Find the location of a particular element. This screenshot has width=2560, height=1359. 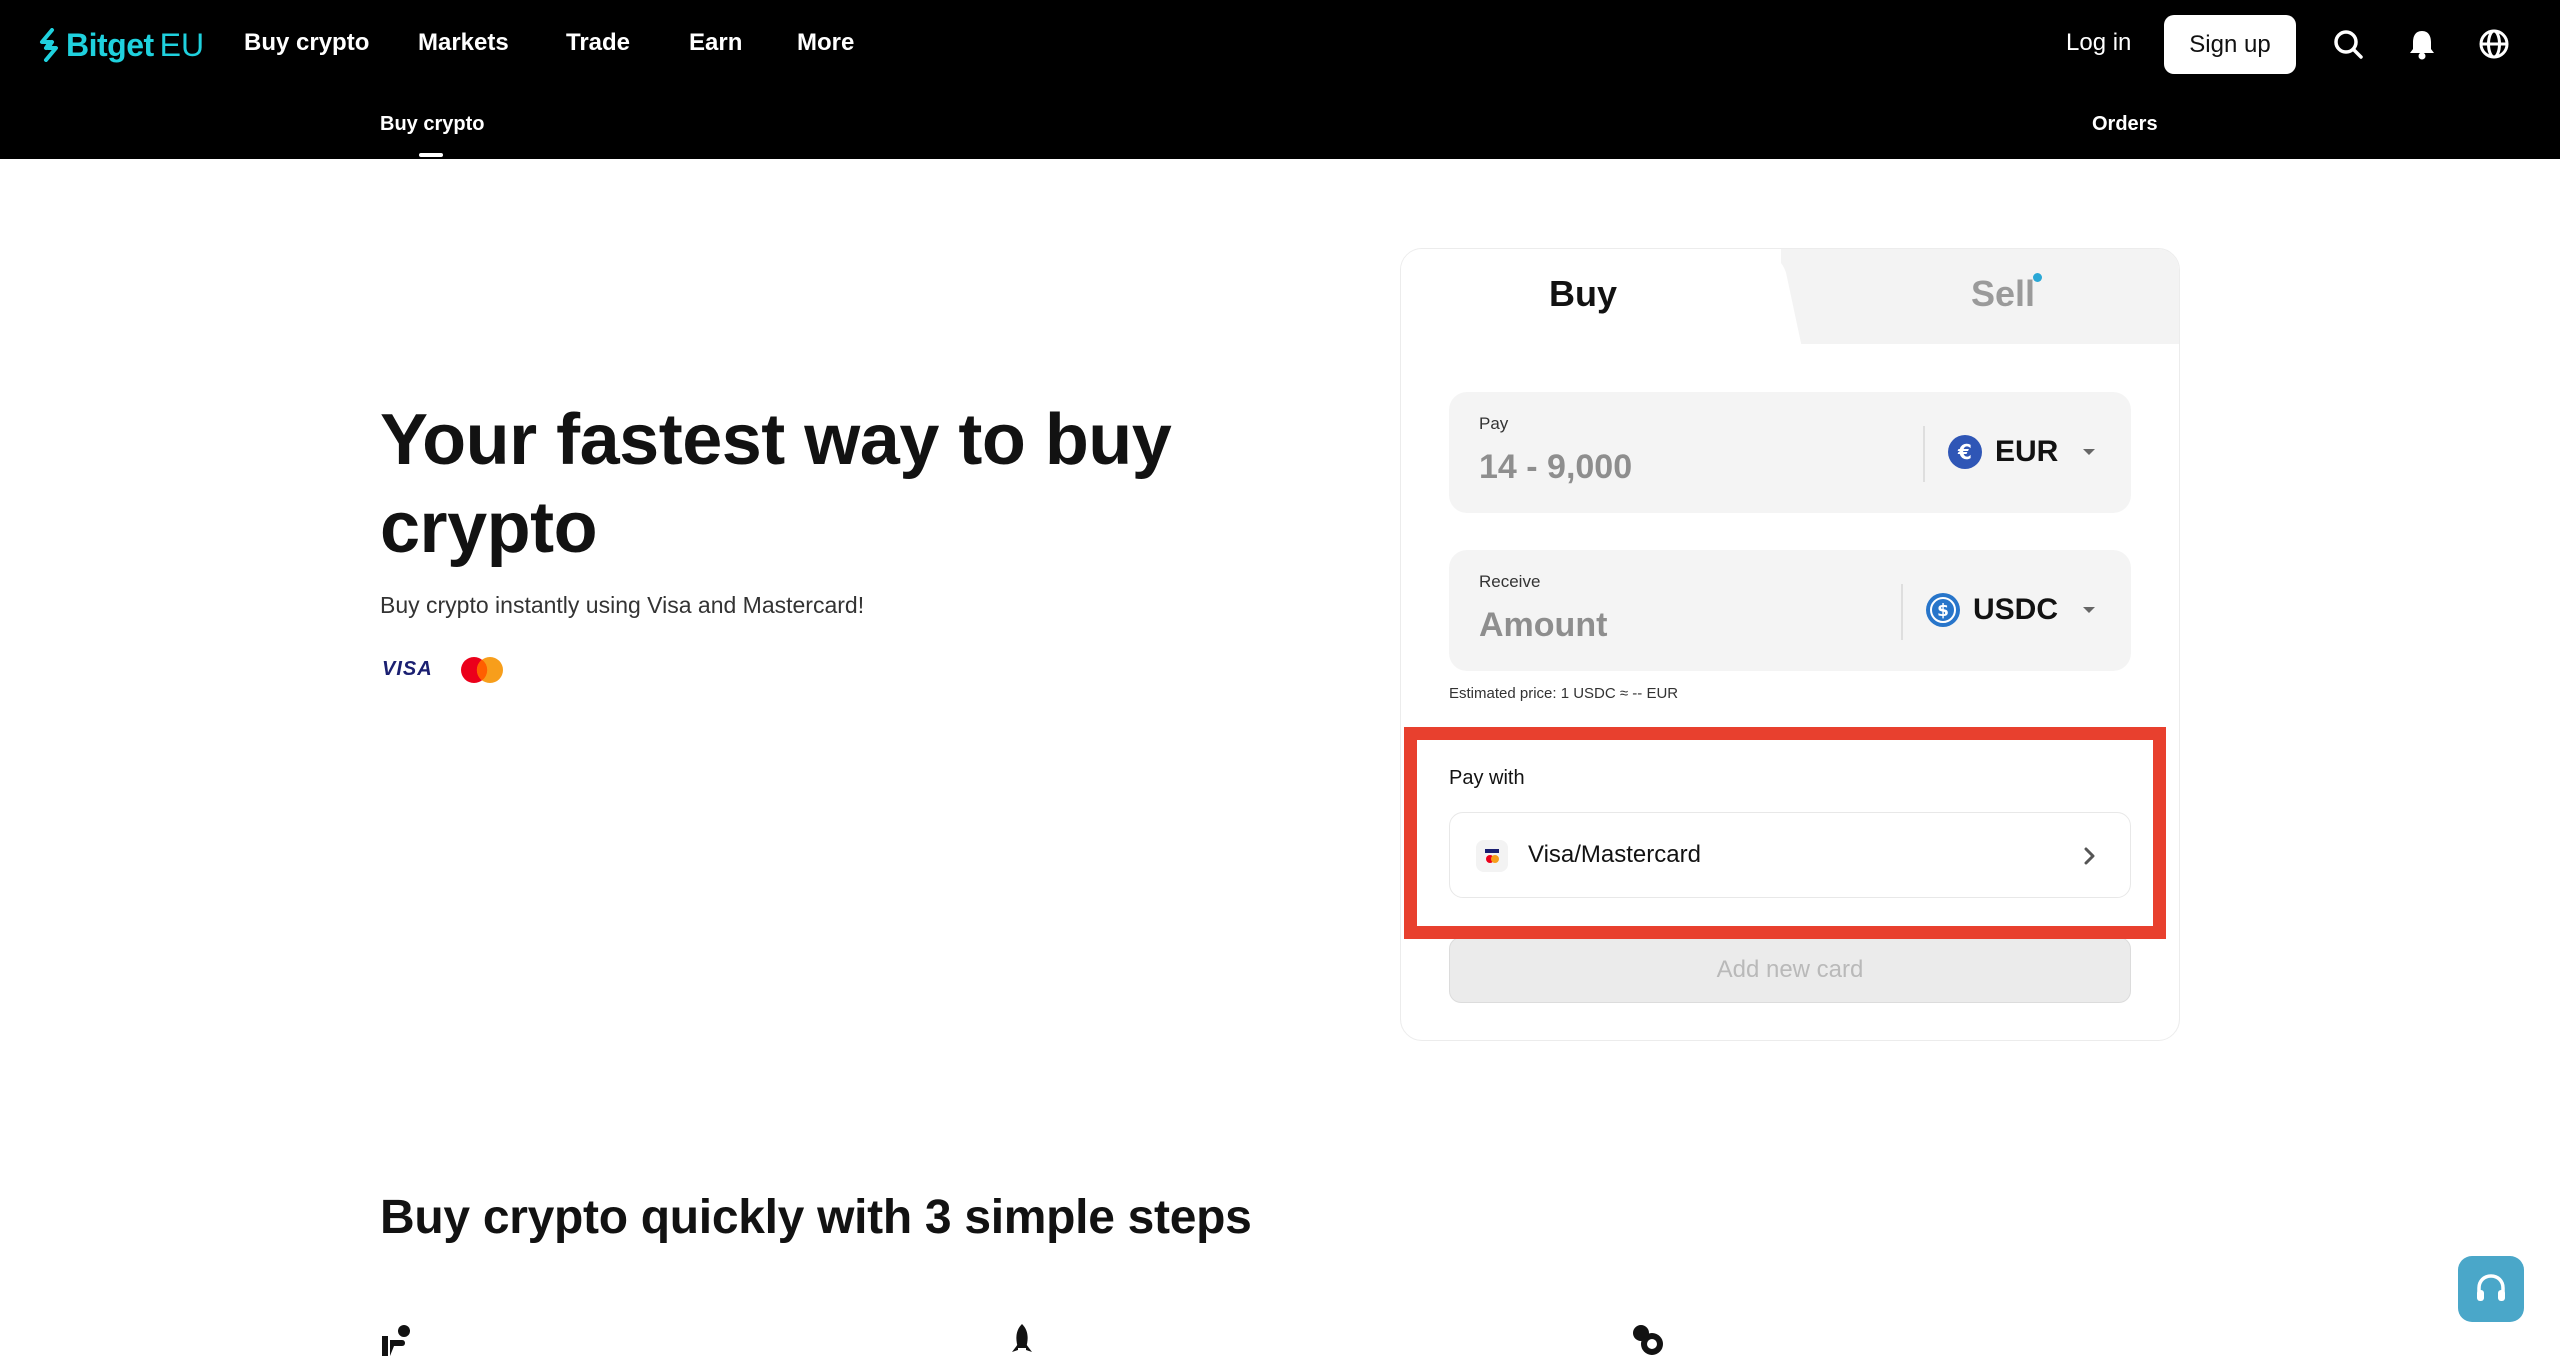

receive-currency-code: USDC is located at coordinates (2016, 609).